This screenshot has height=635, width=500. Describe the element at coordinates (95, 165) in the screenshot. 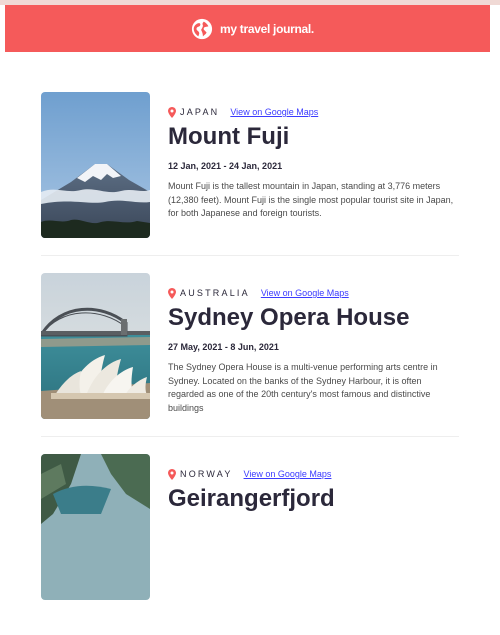

I see `mount-fuji-photo` at that location.